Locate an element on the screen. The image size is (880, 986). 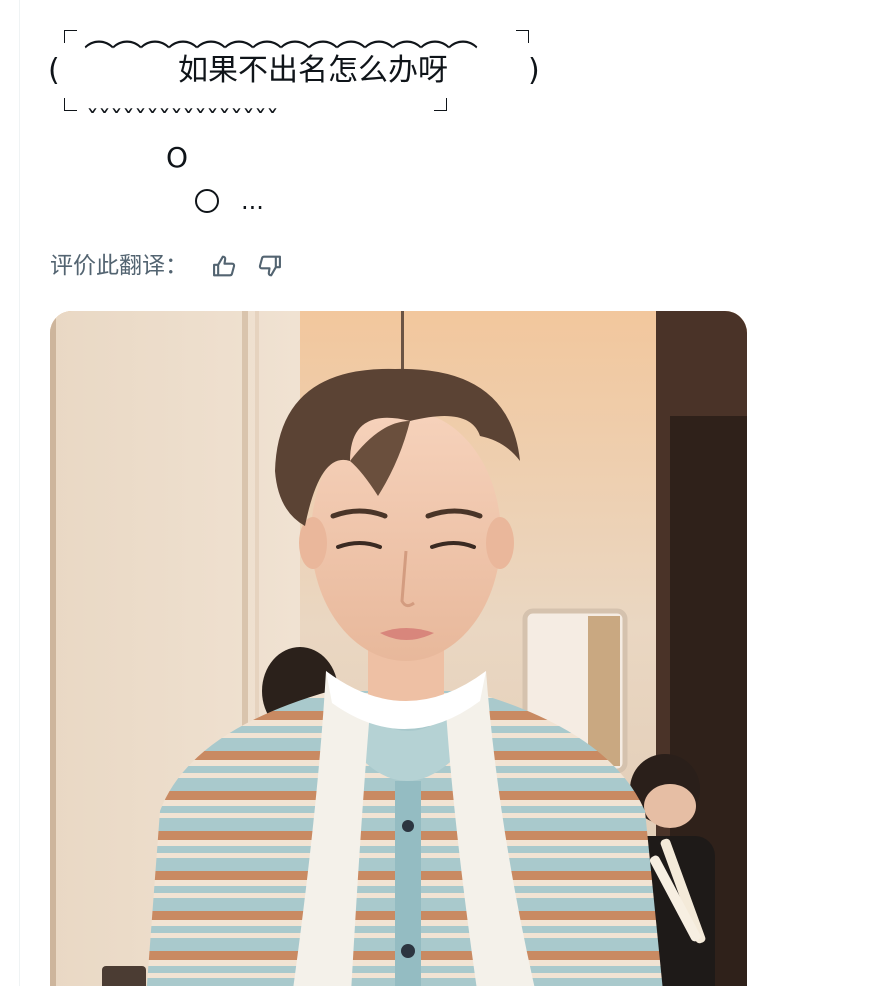
rate-translation-label: 评价此翻译： is located at coordinates (119, 266).